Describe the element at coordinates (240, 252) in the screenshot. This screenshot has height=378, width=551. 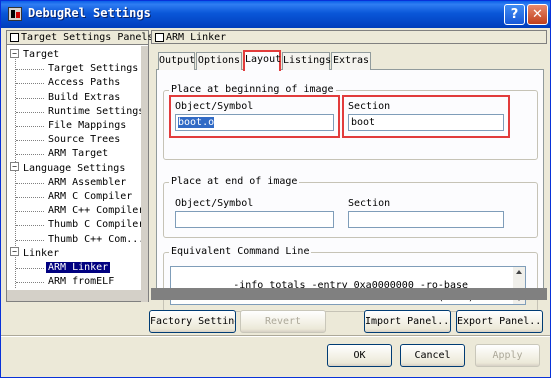
I see `command-line-title: Equivalent Command Line` at that location.